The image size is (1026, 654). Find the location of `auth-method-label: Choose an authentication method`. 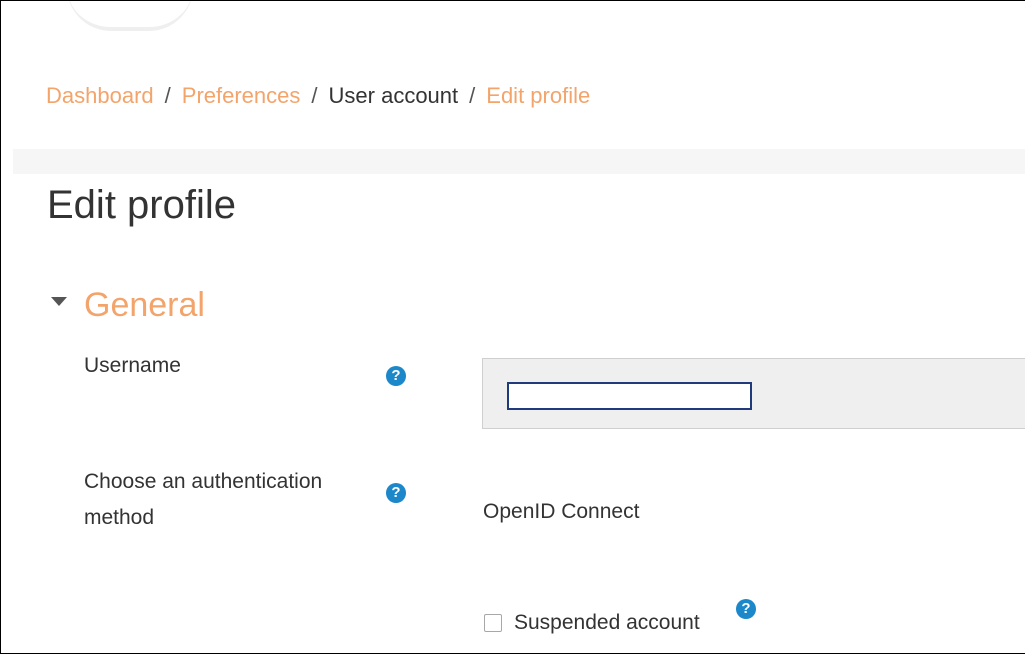

auth-method-label: Choose an authentication method is located at coordinates (203, 499).